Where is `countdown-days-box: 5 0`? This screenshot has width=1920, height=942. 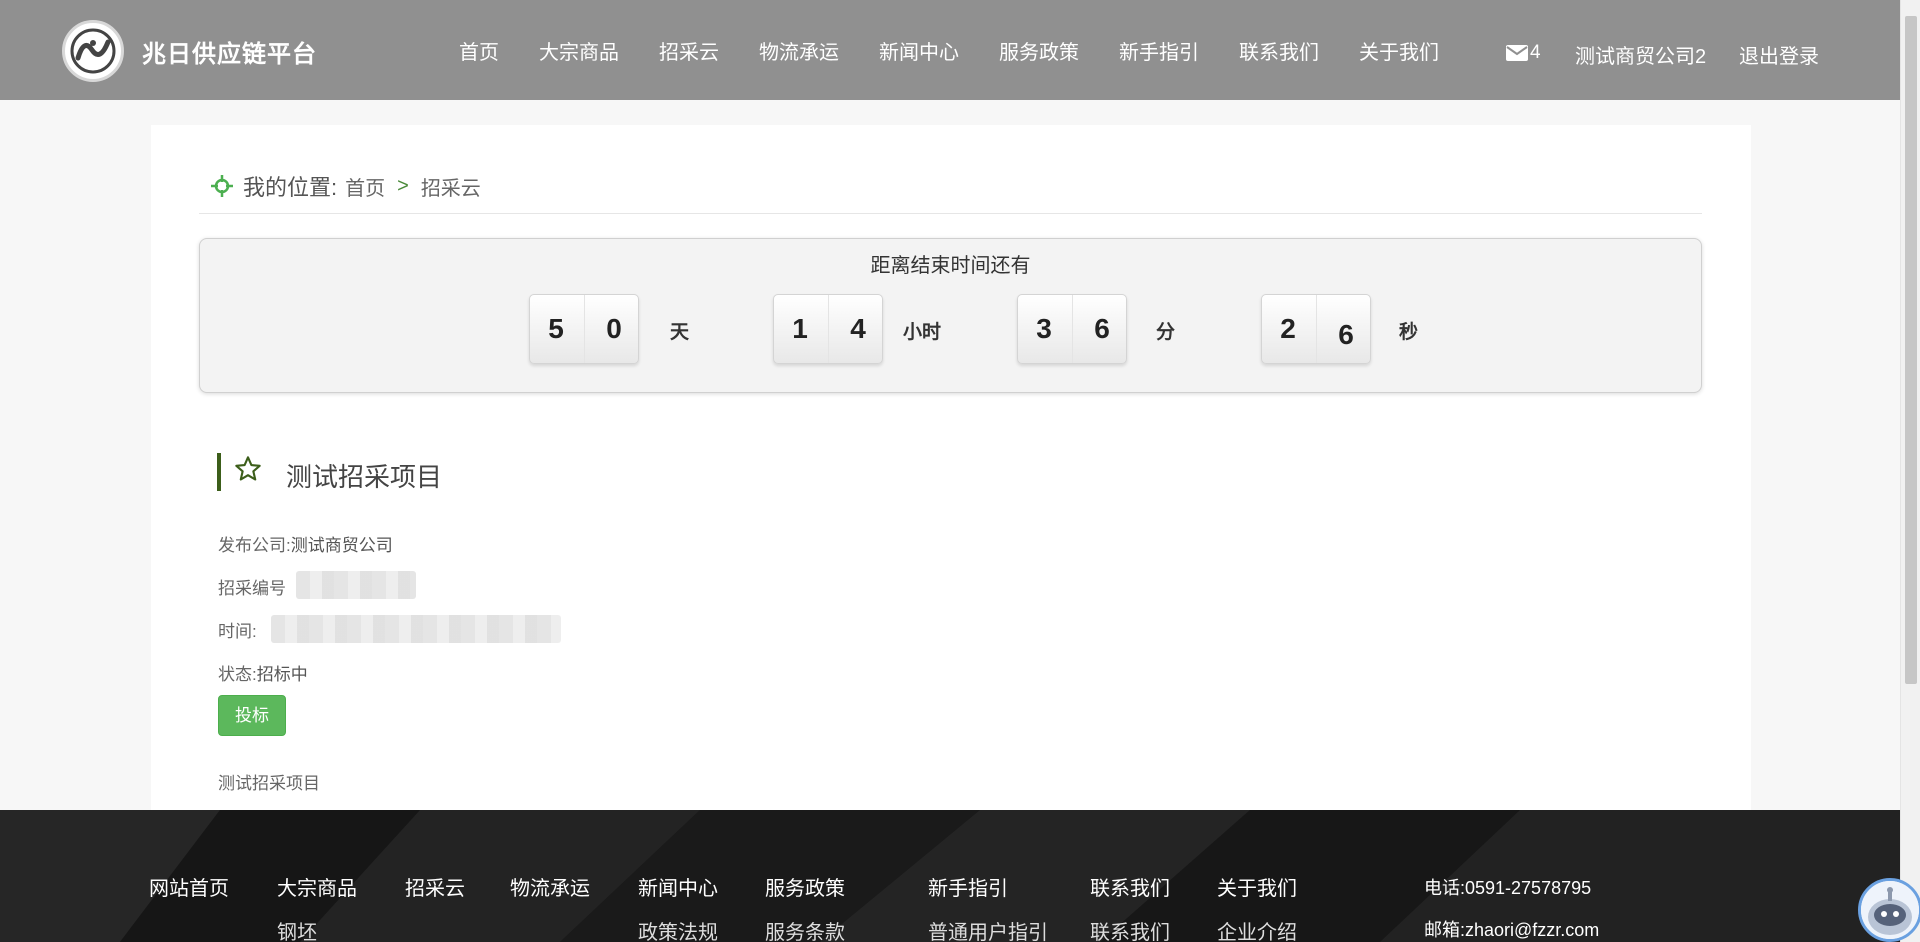
countdown-days-box: 5 0 is located at coordinates (584, 329).